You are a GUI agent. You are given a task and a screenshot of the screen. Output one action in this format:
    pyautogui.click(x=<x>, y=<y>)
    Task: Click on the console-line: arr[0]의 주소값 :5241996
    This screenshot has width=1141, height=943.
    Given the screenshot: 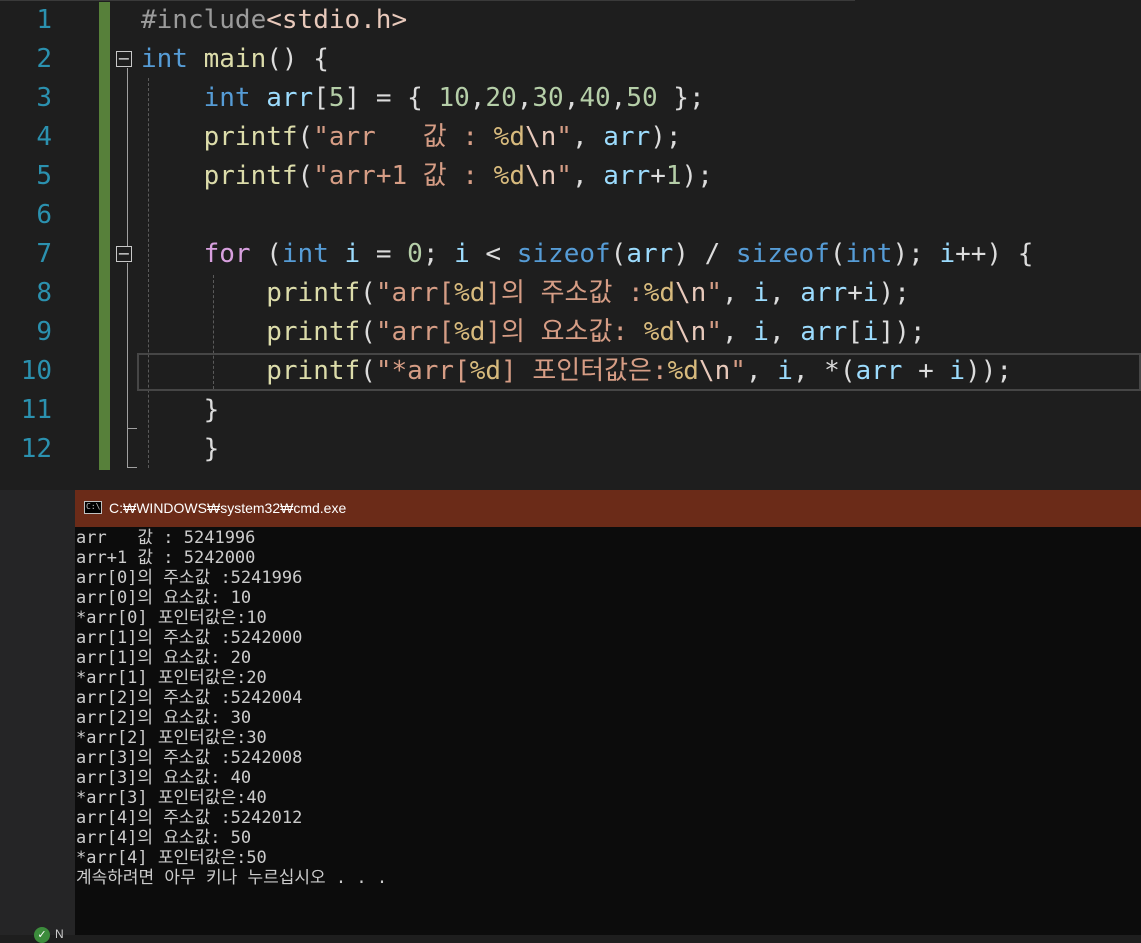 What is the action you would take?
    pyautogui.click(x=189, y=578)
    